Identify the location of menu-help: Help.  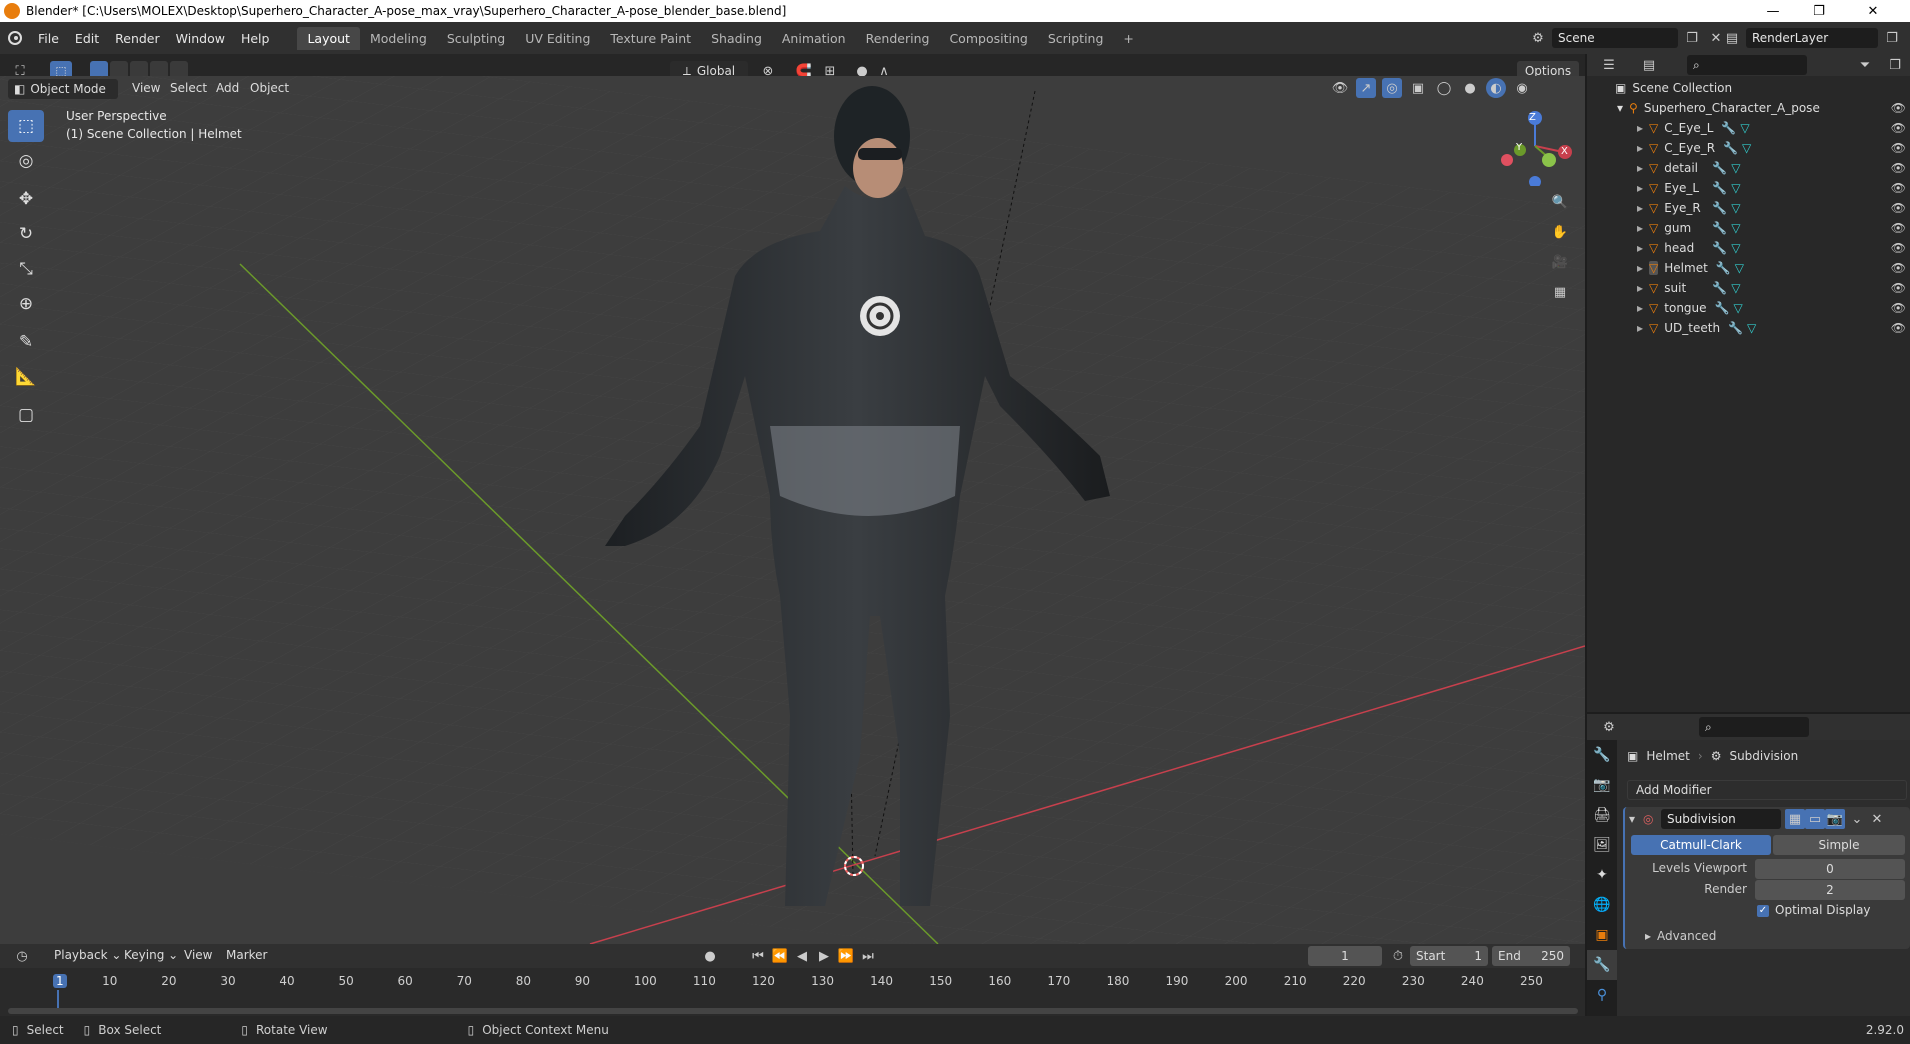
(255, 38).